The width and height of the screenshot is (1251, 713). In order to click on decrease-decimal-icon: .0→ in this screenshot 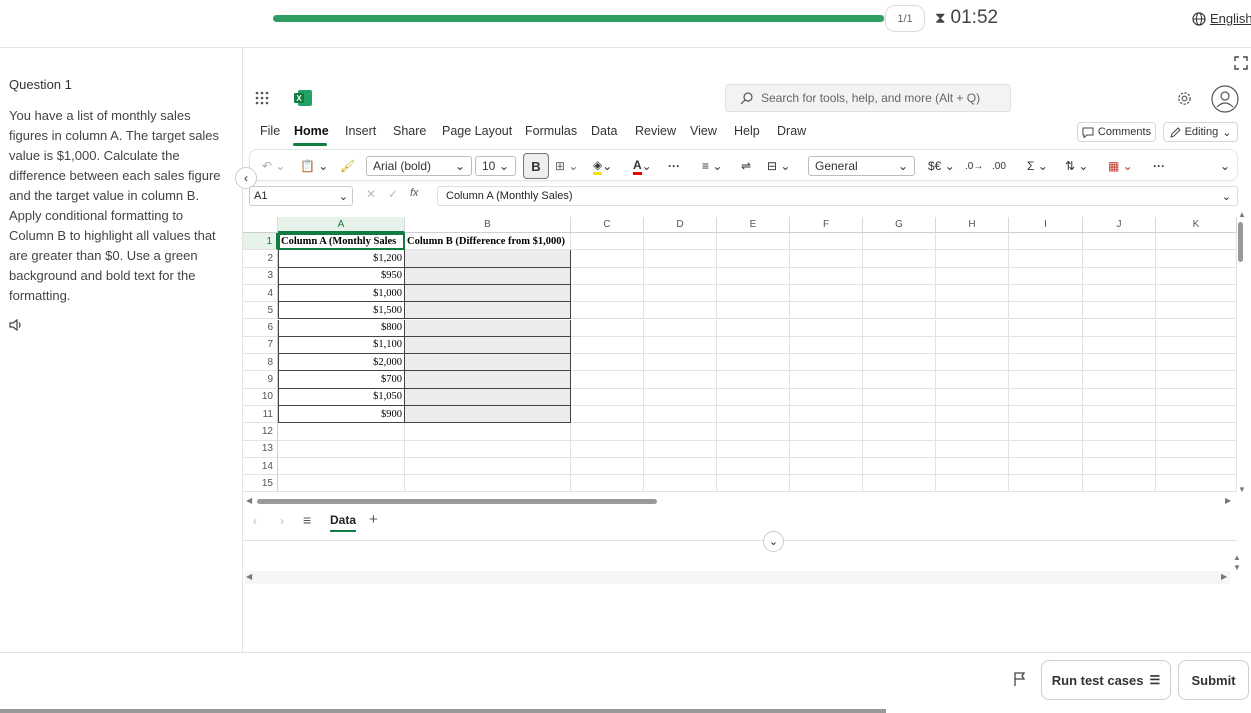, I will do `click(974, 166)`.